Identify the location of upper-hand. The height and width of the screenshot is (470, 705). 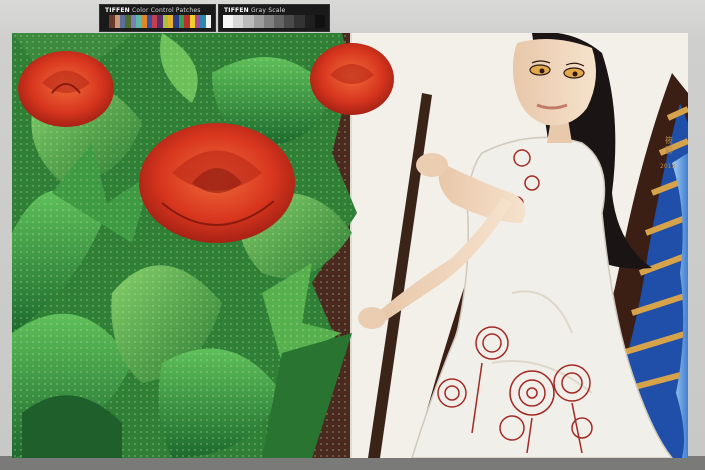
(432, 165).